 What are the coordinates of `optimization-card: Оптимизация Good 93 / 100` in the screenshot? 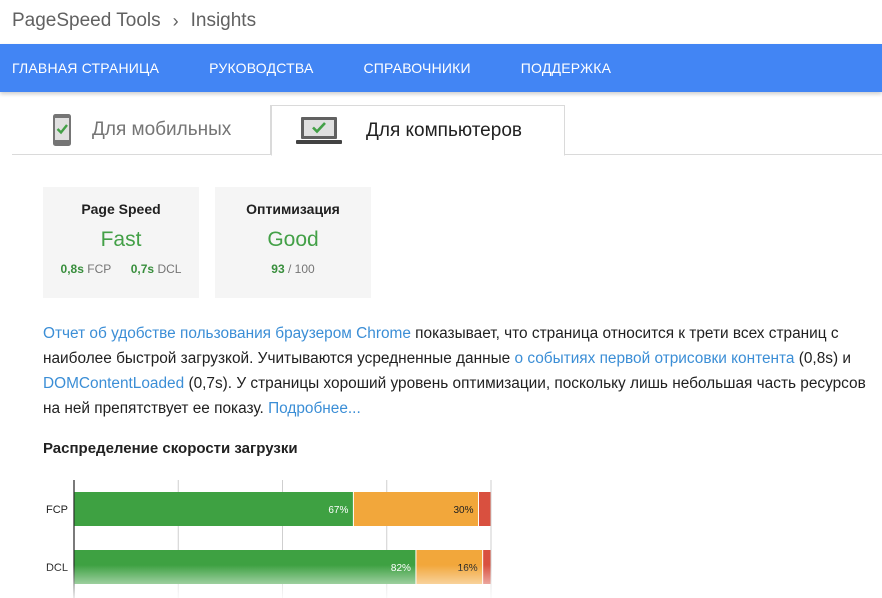 It's located at (293, 242).